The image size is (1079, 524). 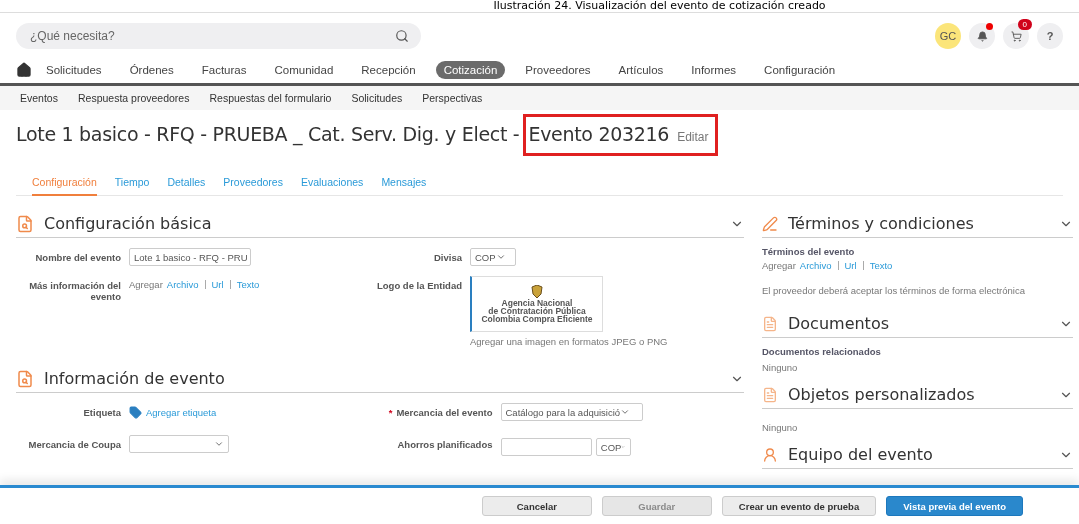 What do you see at coordinates (839, 323) in the screenshot?
I see `section-title: Documentos` at bounding box center [839, 323].